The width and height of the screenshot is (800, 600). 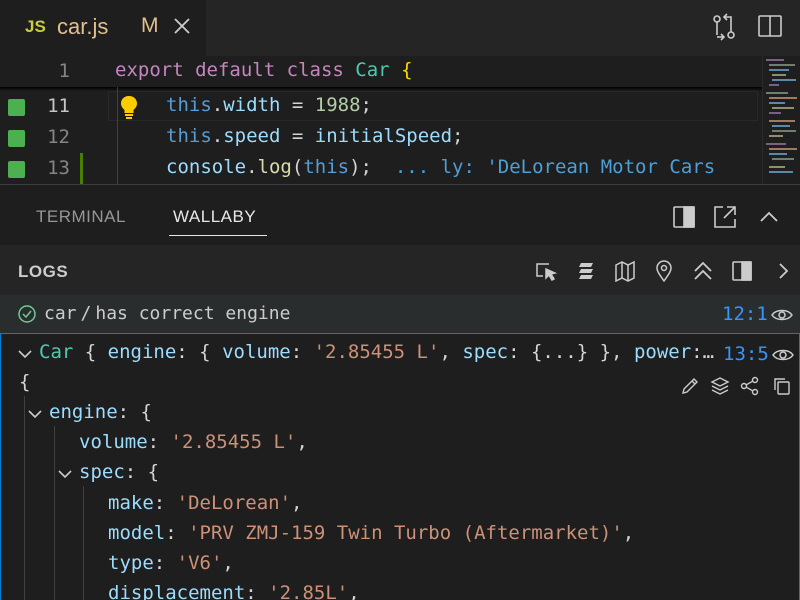 I want to click on test-position-link: 12:1, so click(x=745, y=314).